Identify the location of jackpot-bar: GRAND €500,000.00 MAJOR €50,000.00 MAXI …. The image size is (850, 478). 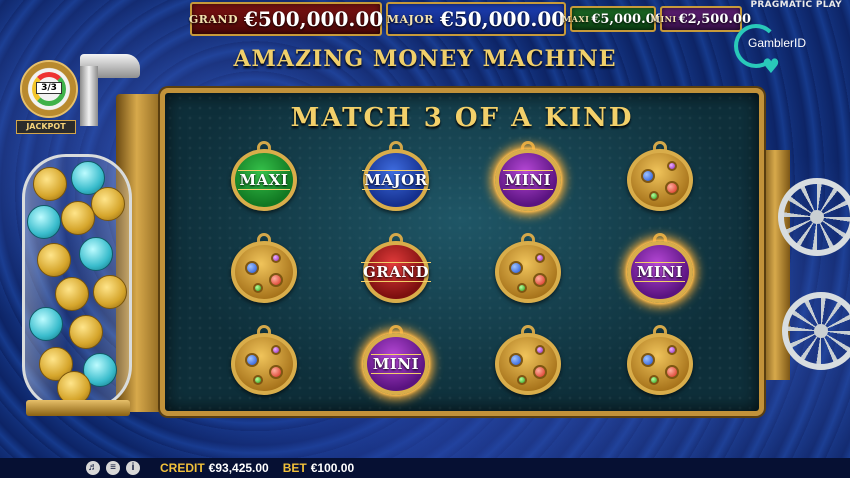
(469, 19).